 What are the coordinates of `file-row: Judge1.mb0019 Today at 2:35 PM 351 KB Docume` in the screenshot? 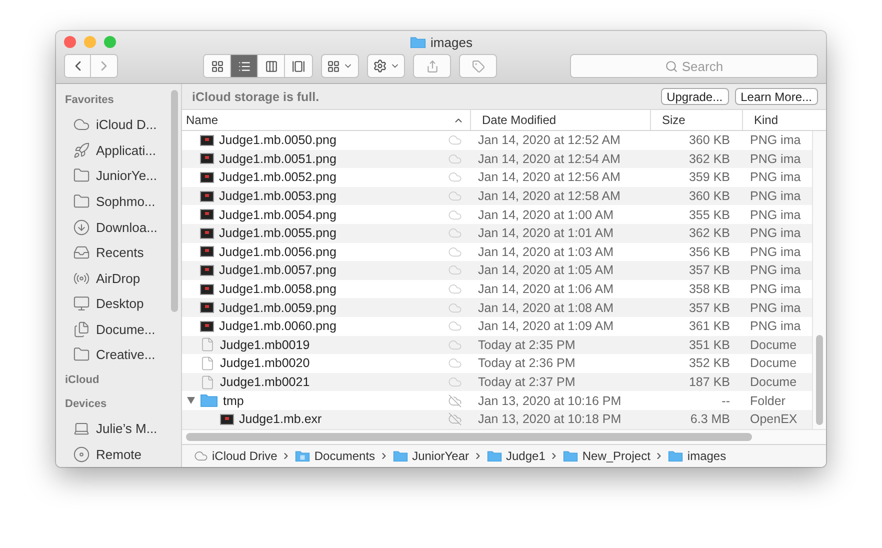 It's located at (497, 345).